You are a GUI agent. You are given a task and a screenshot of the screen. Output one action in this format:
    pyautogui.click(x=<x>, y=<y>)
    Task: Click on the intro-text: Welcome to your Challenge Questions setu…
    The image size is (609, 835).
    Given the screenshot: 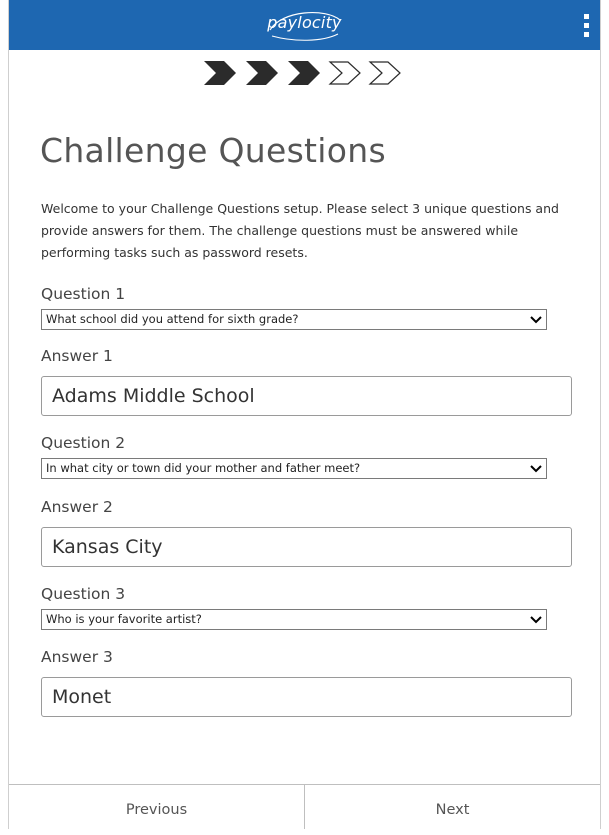 What is the action you would take?
    pyautogui.click(x=300, y=230)
    